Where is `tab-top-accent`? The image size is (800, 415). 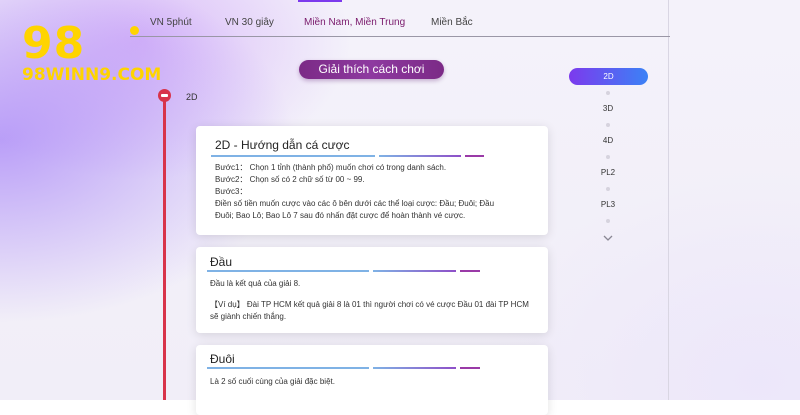
tab-top-accent is located at coordinates (320, 1).